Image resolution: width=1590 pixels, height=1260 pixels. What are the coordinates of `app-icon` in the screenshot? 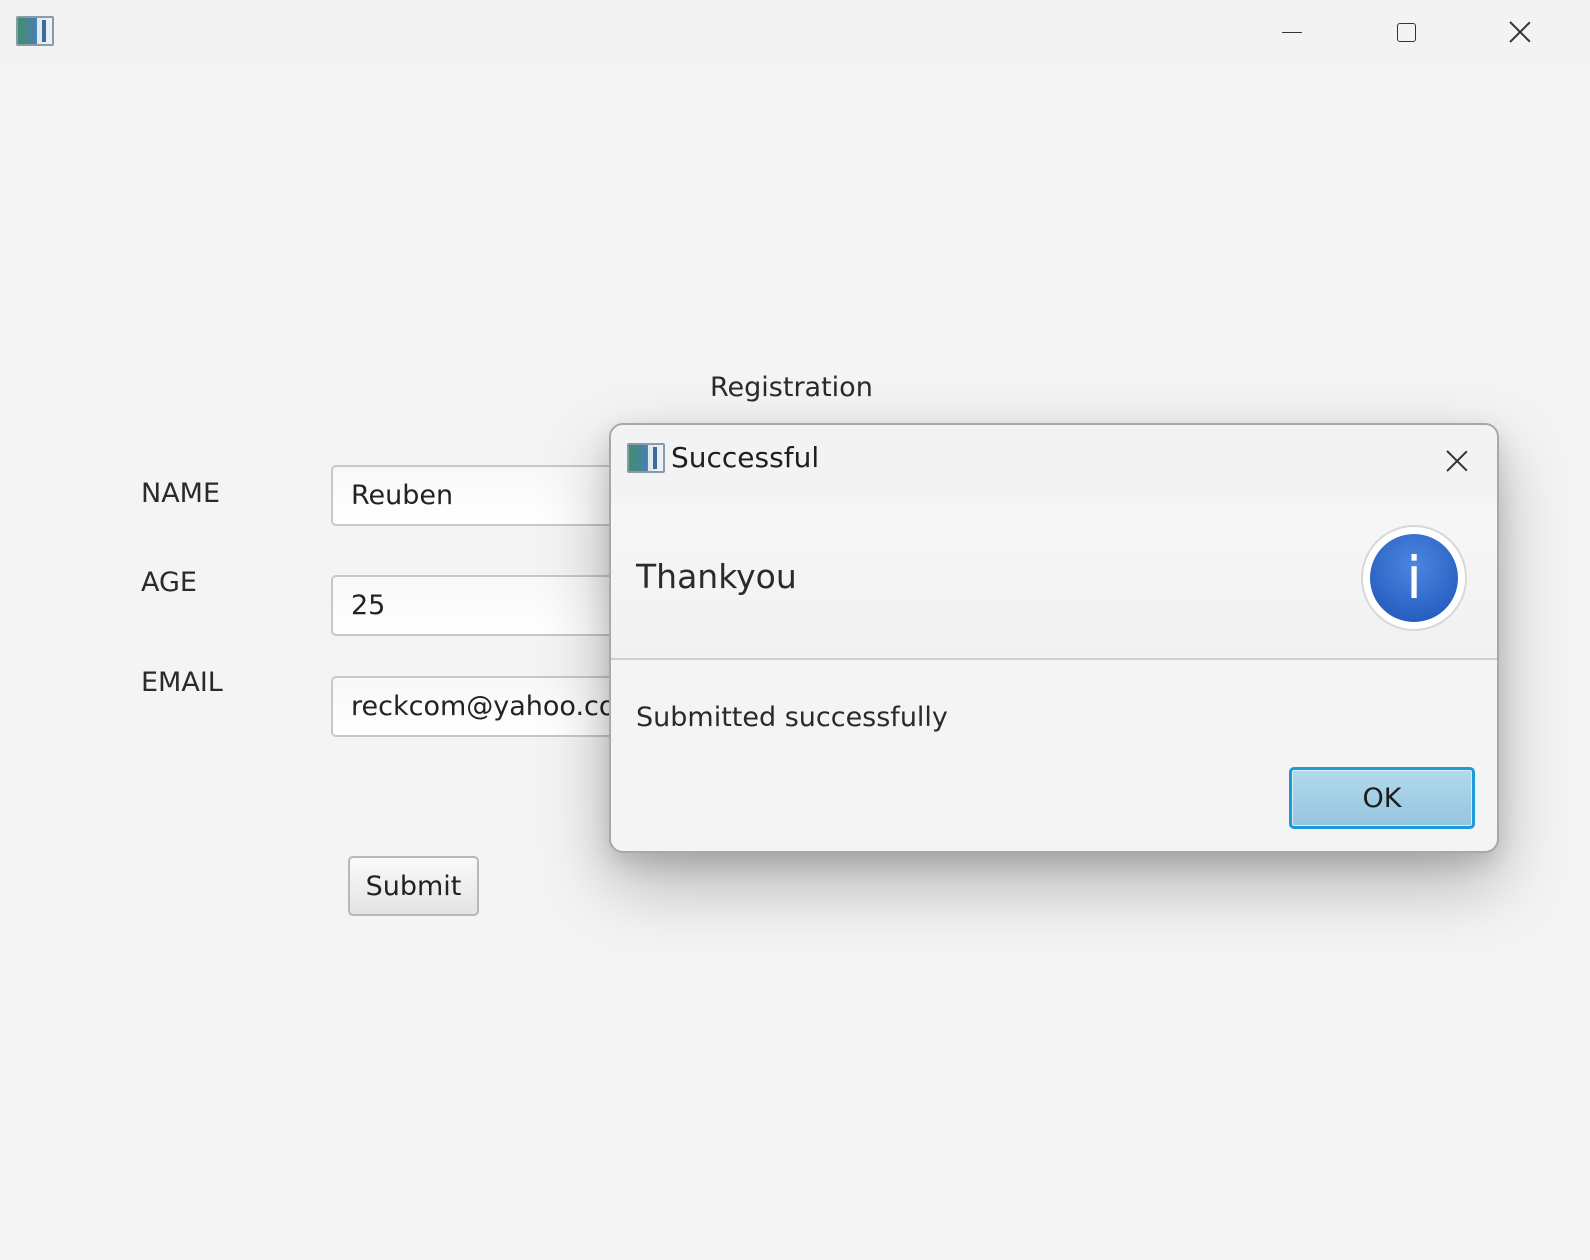 It's located at (35, 31).